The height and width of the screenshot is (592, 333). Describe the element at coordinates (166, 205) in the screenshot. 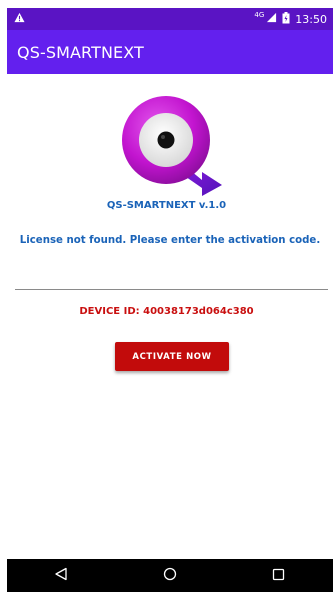

I see `app-version-text: QS-SMARTNEXT v.1.0` at that location.